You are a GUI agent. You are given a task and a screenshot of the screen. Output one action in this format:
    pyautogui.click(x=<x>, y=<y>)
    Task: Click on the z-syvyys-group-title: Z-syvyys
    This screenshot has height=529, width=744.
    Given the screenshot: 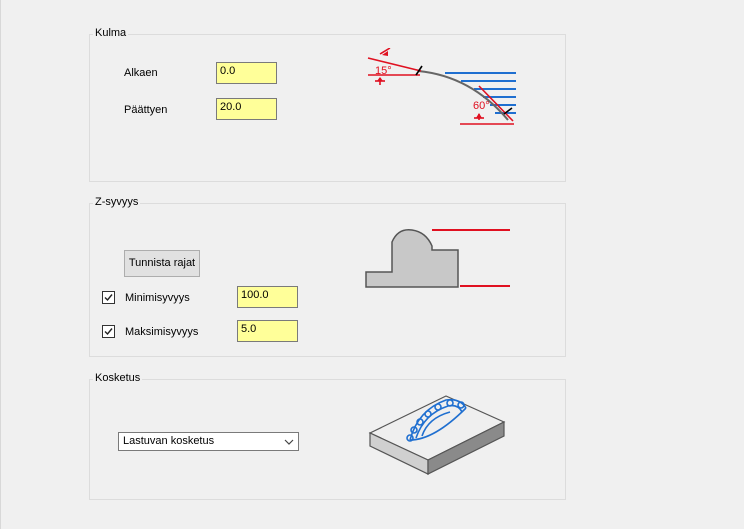 What is the action you would take?
    pyautogui.click(x=117, y=202)
    